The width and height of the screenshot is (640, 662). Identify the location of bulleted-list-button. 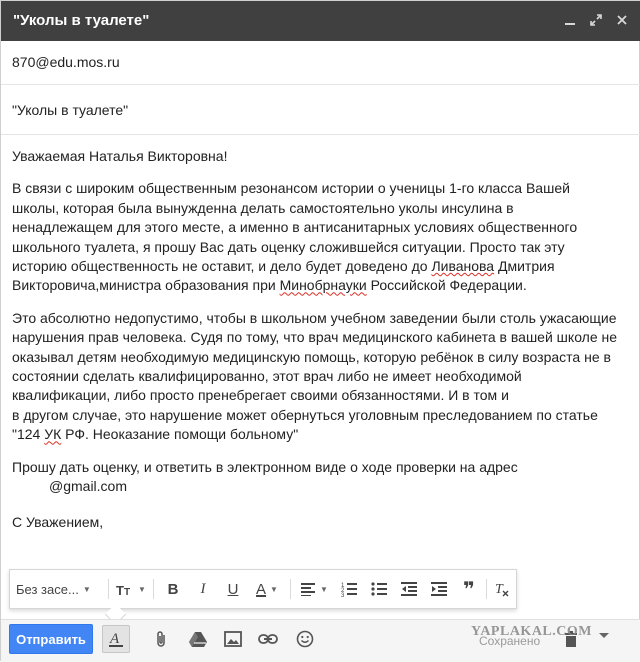
(379, 589).